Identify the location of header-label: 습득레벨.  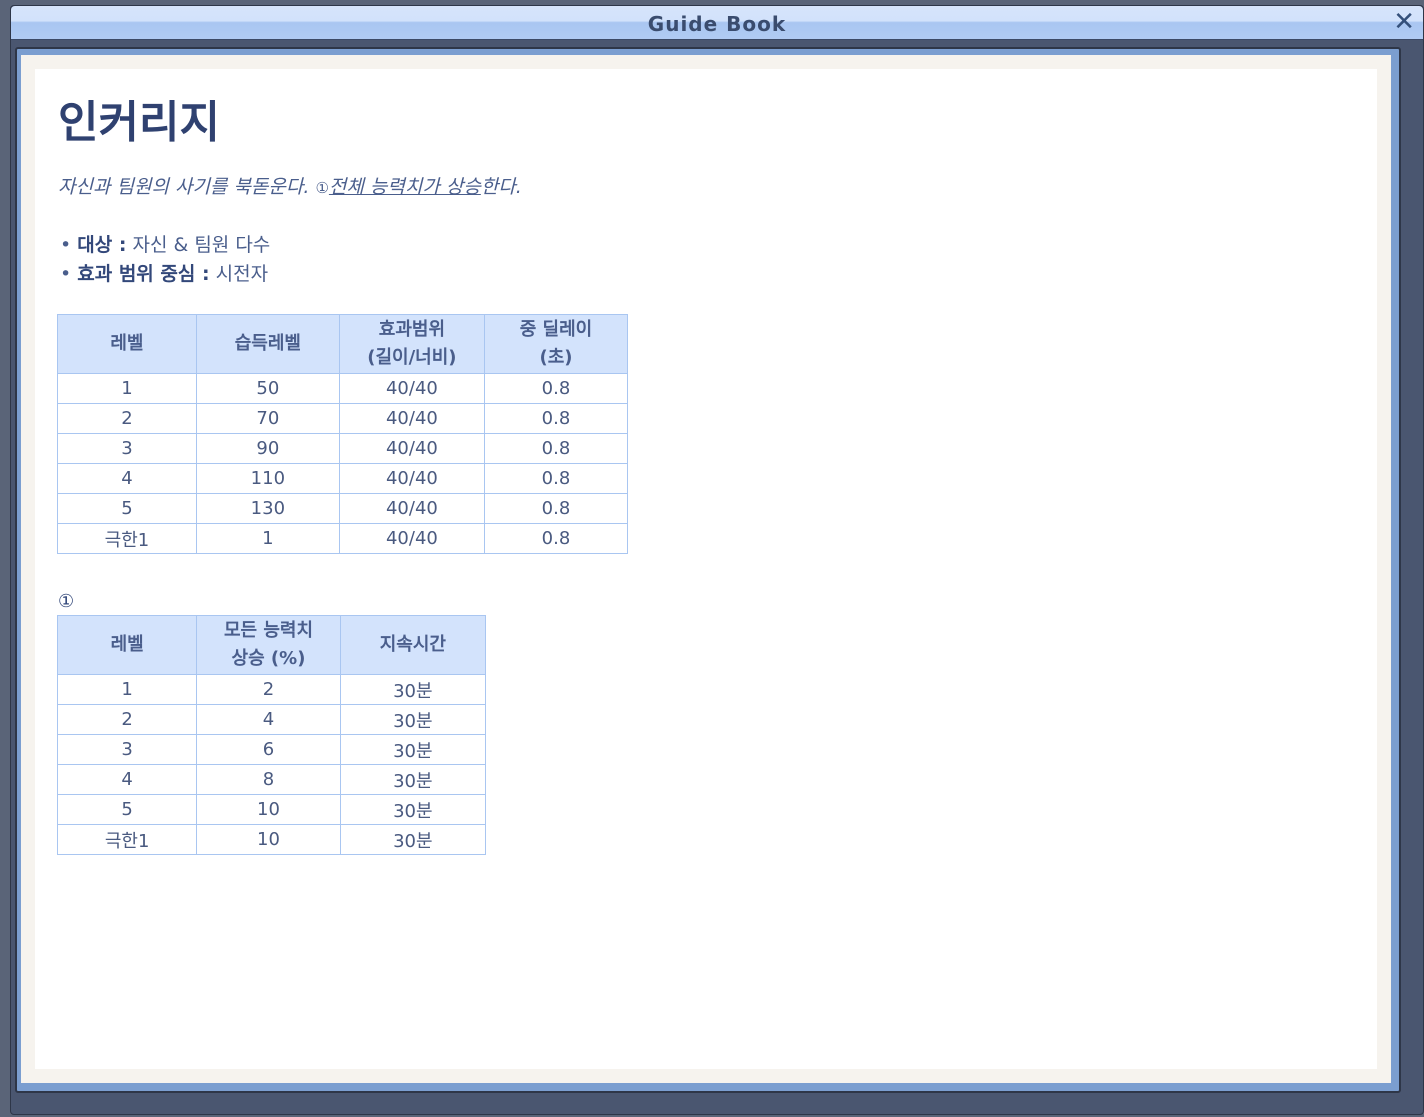
(267, 343).